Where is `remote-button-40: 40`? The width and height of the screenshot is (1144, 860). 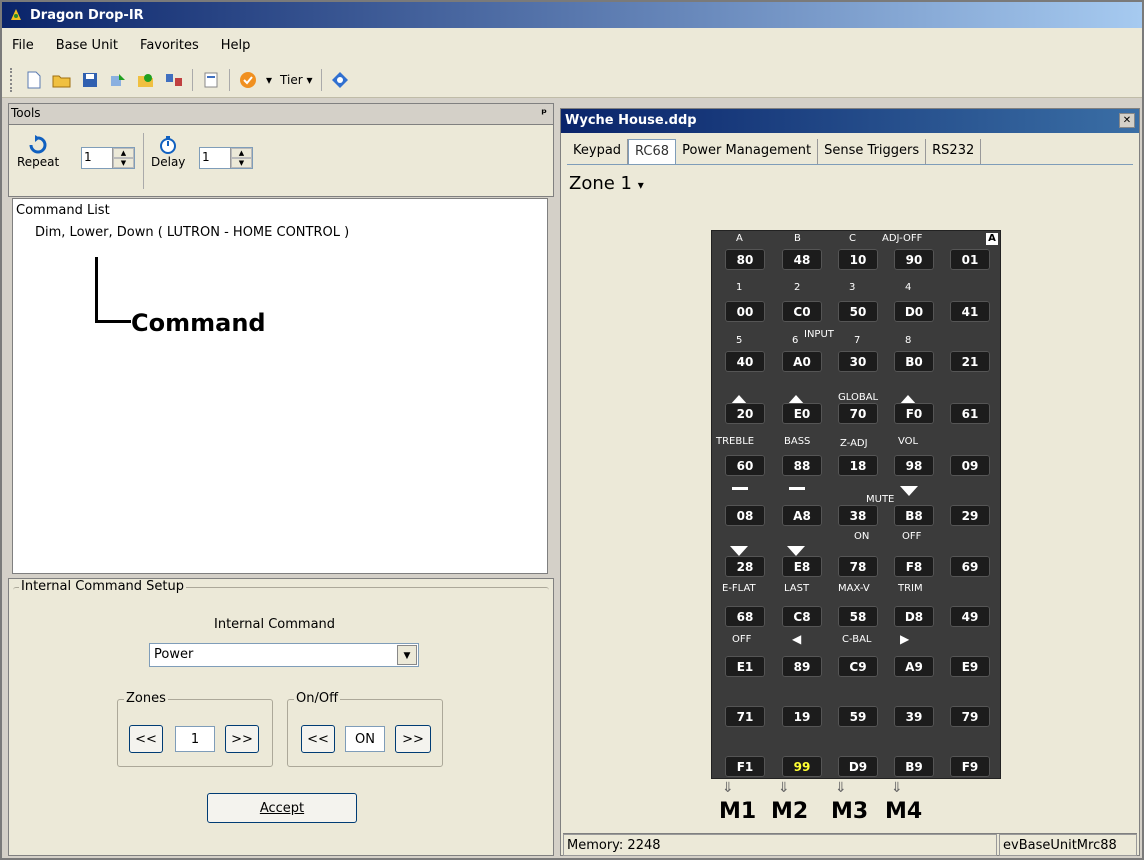 remote-button-40: 40 is located at coordinates (745, 361).